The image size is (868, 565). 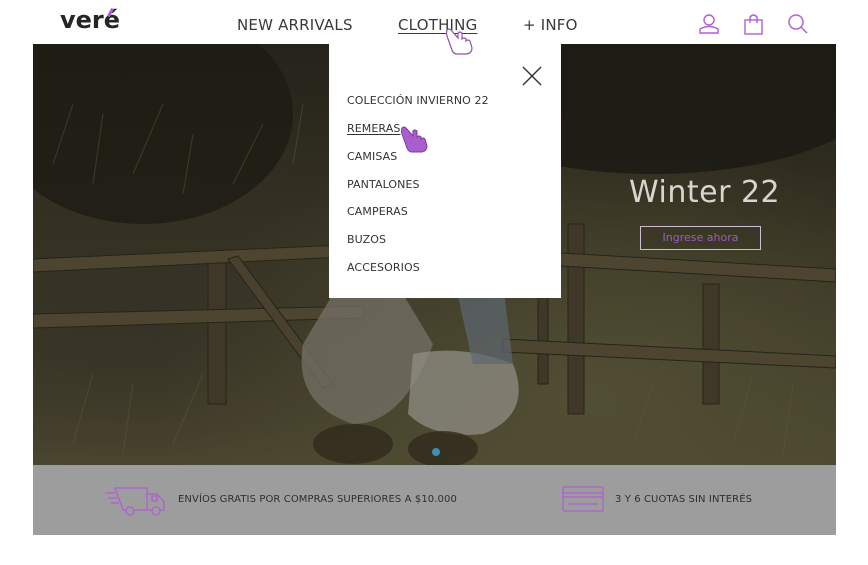 What do you see at coordinates (700, 238) in the screenshot?
I see `hero-cta-button: Ingrese ahora` at bounding box center [700, 238].